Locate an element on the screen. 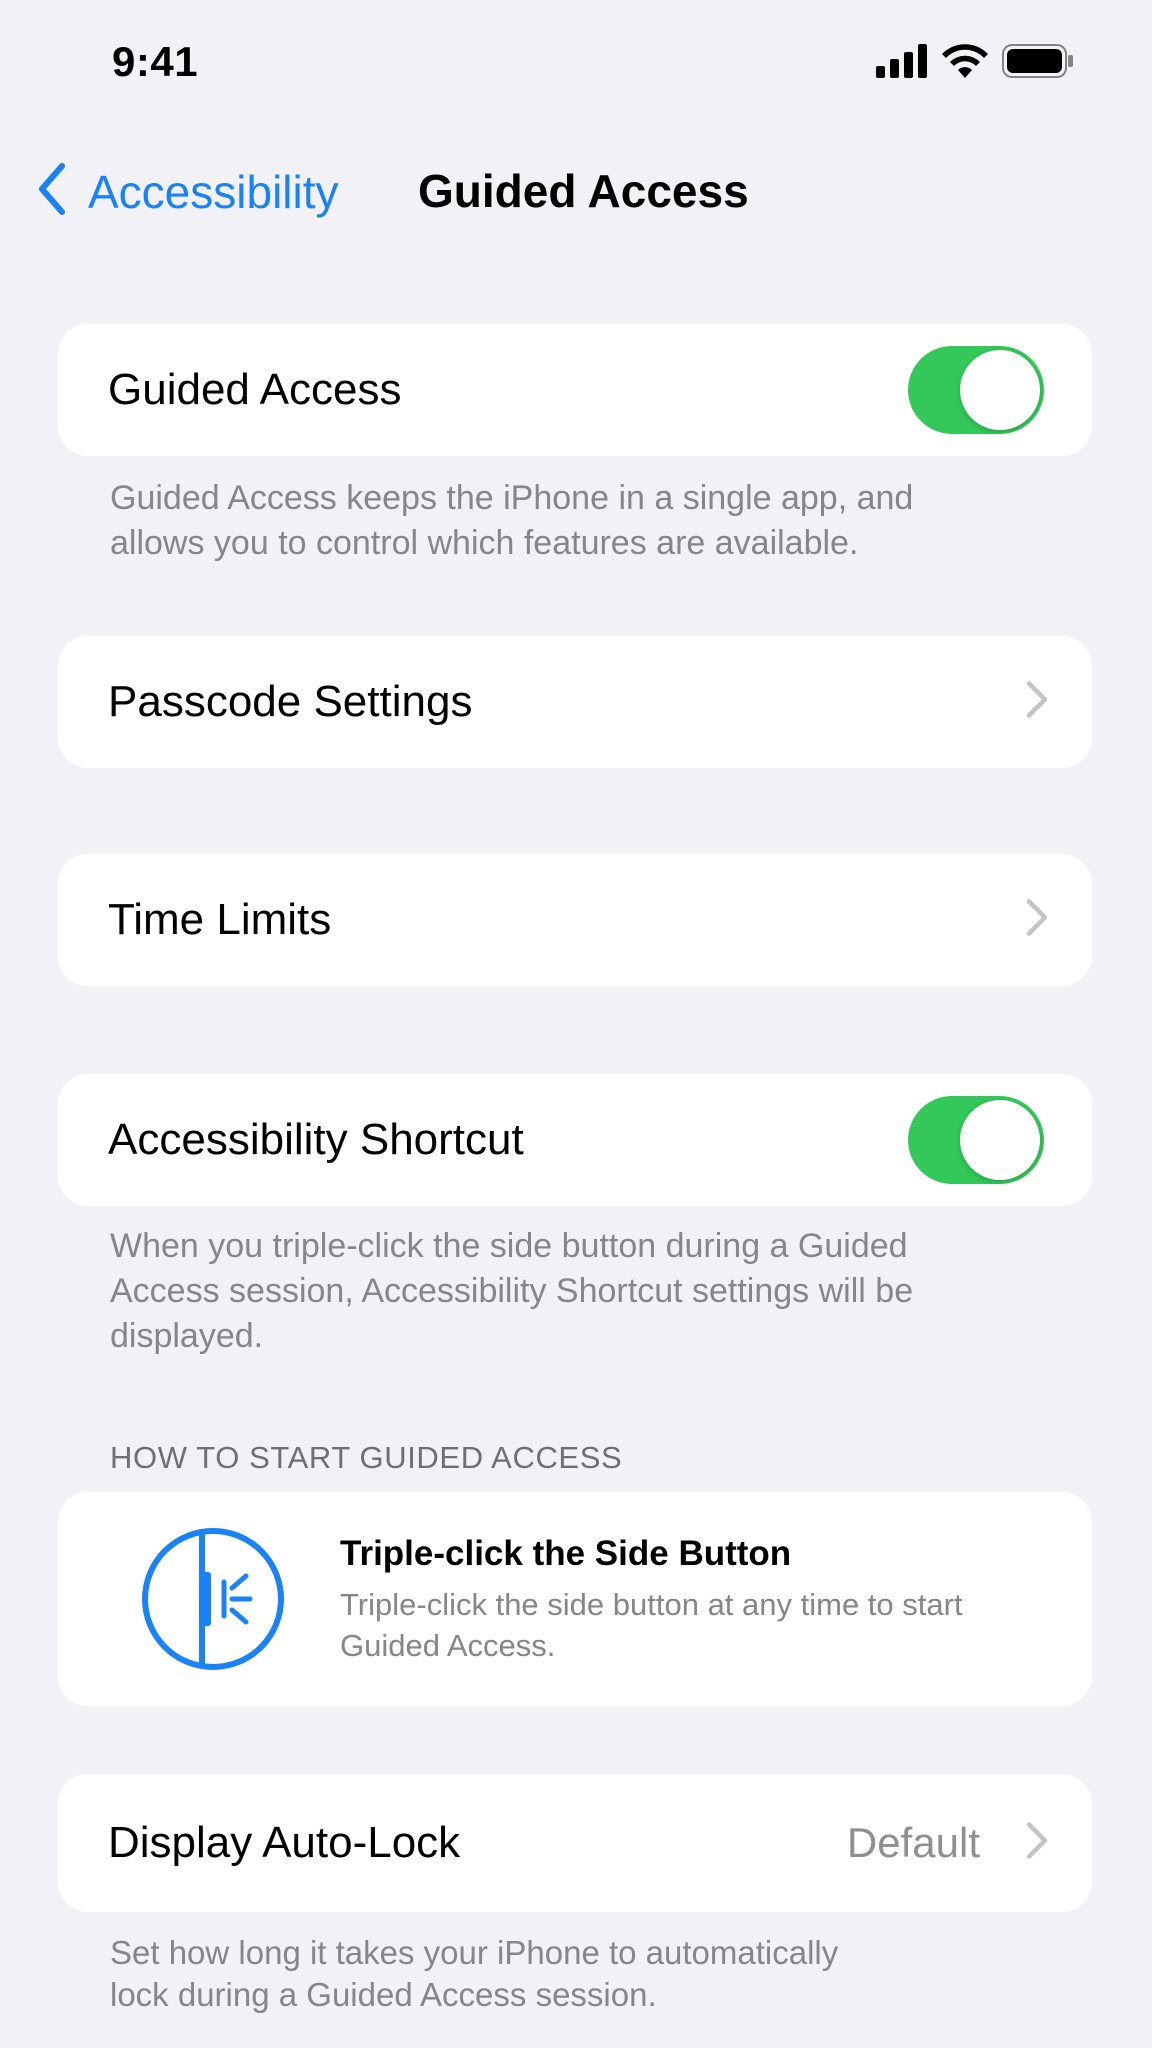  back-button: Accessibility is located at coordinates (187, 191).